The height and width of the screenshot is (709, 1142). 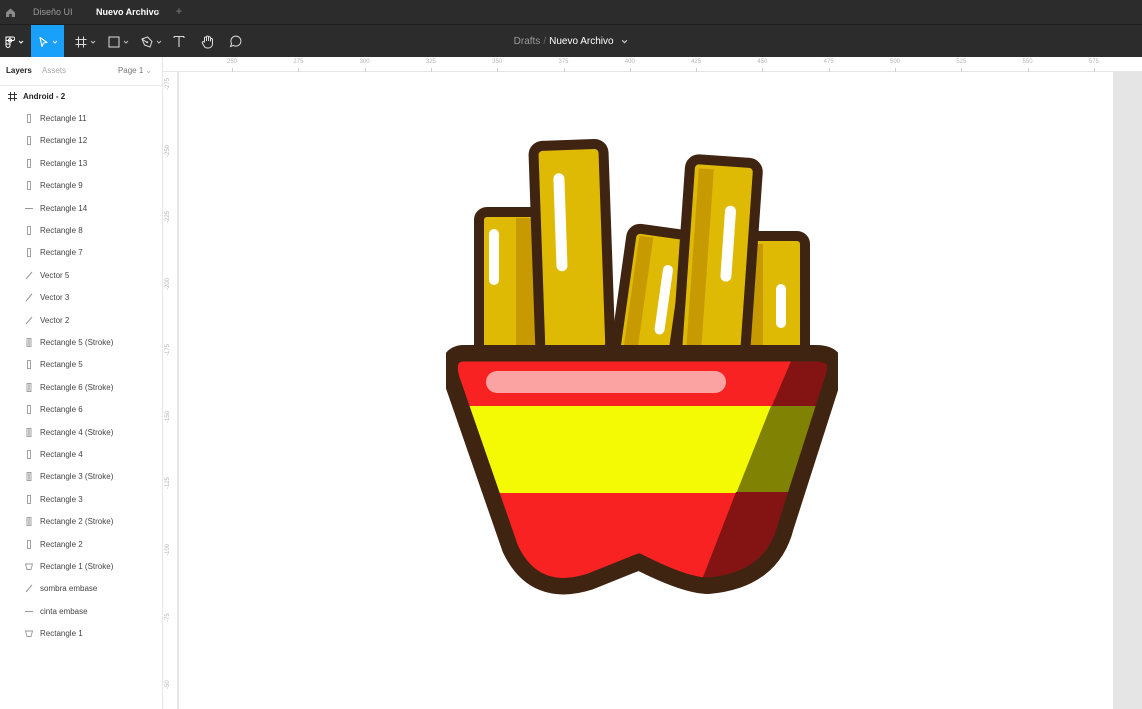 I want to click on ruler-label: 400, so click(x=629, y=62).